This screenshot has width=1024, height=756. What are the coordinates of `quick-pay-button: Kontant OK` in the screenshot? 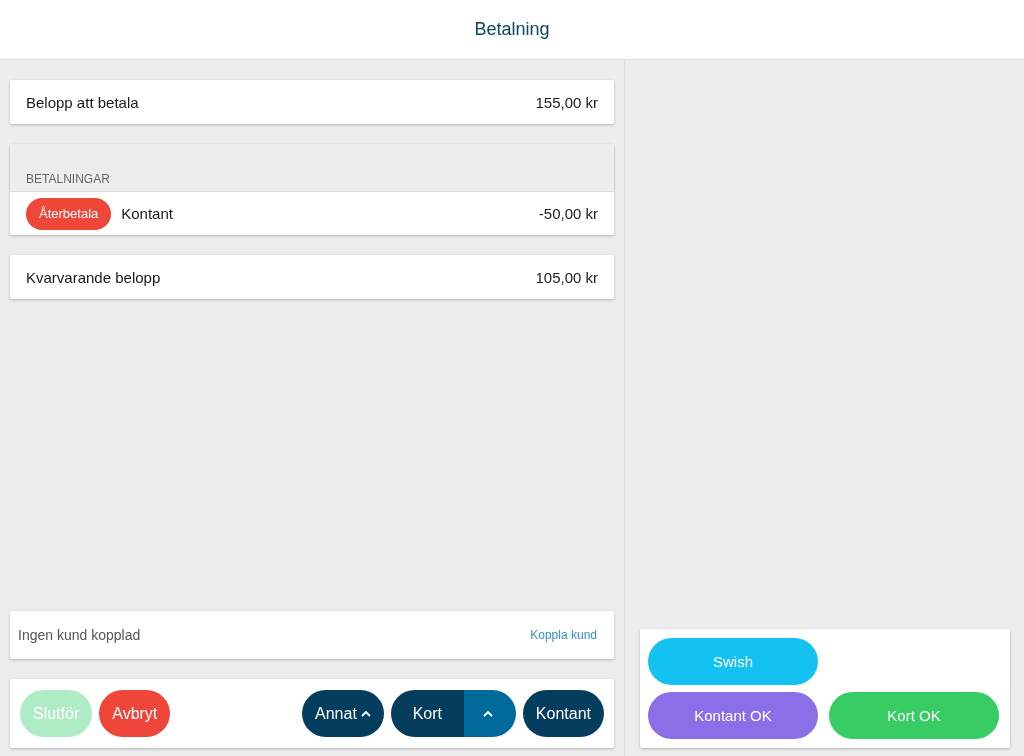 It's located at (733, 715).